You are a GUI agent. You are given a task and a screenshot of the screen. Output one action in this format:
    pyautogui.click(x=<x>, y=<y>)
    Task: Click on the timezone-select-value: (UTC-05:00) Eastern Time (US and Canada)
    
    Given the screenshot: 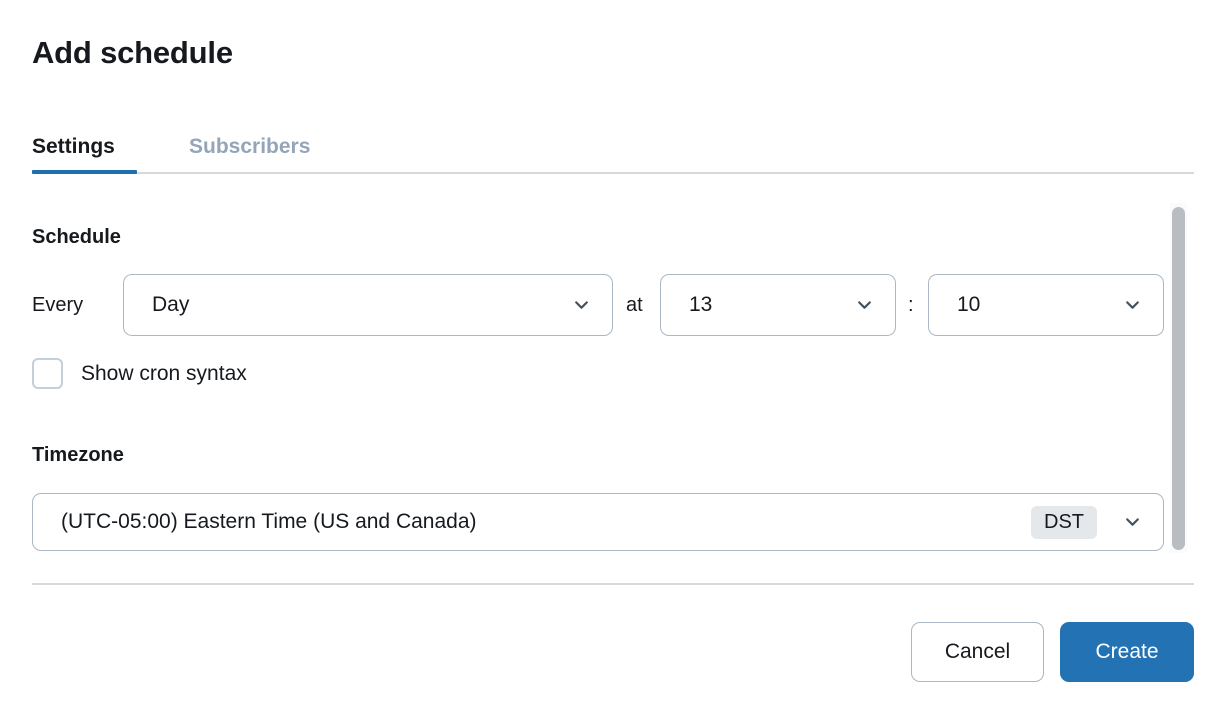 What is the action you would take?
    pyautogui.click(x=269, y=521)
    